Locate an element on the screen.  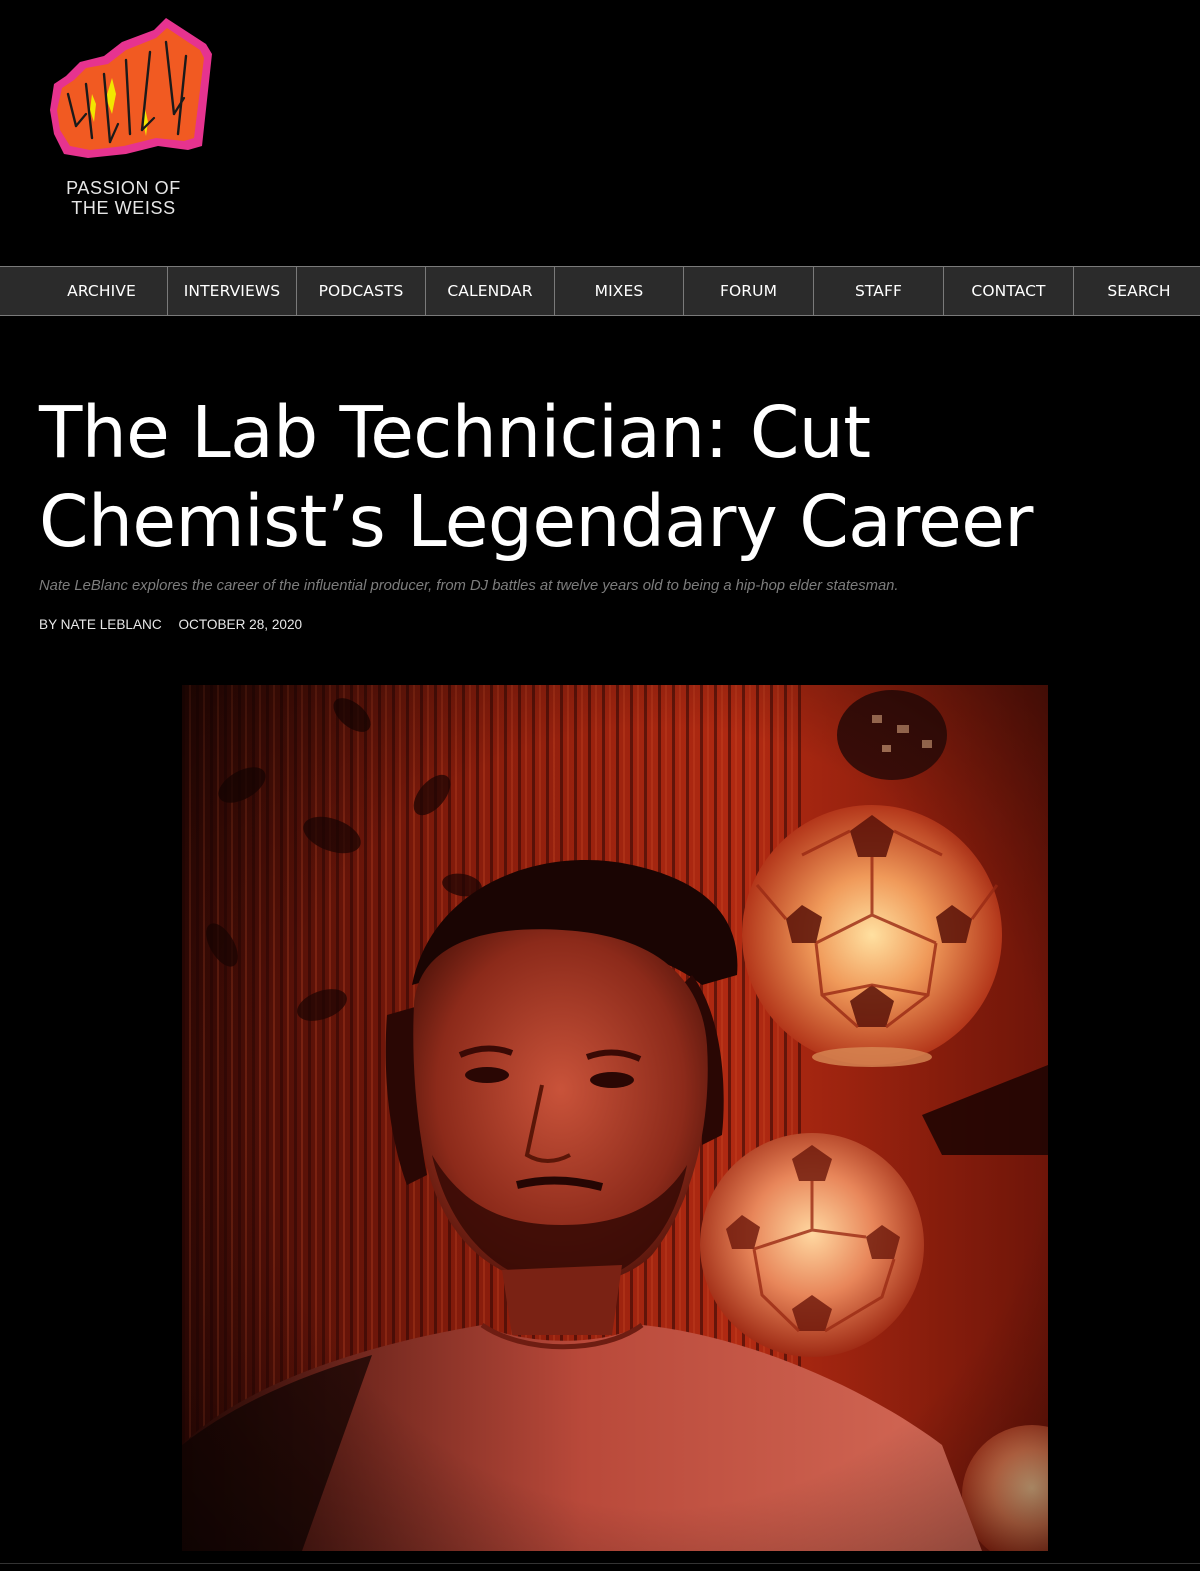
site-logo-link: PASSION OF THE WEISS is located at coordinates (131, 119).